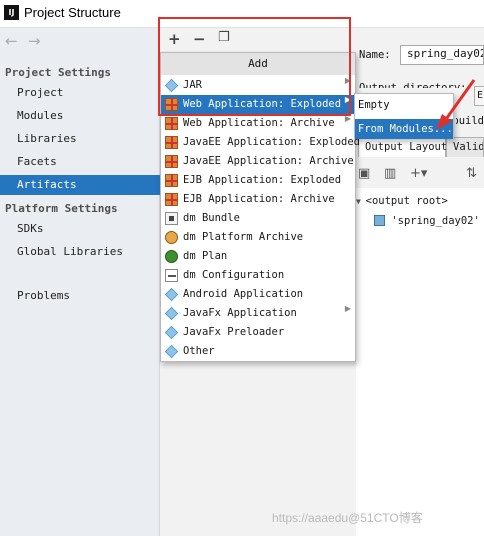 This screenshot has width=484, height=536. I want to click on dm-platform-icon, so click(171, 237).